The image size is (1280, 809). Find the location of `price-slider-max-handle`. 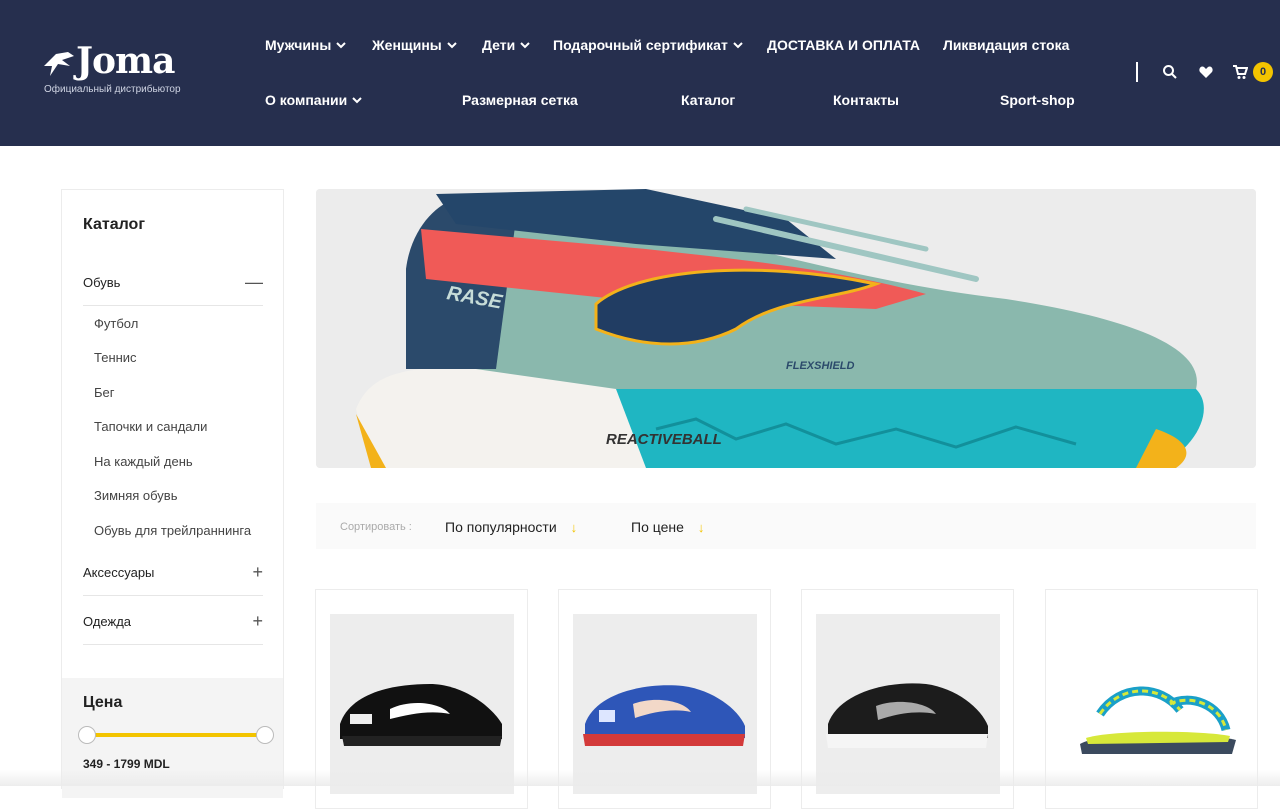

price-slider-max-handle is located at coordinates (265, 735).